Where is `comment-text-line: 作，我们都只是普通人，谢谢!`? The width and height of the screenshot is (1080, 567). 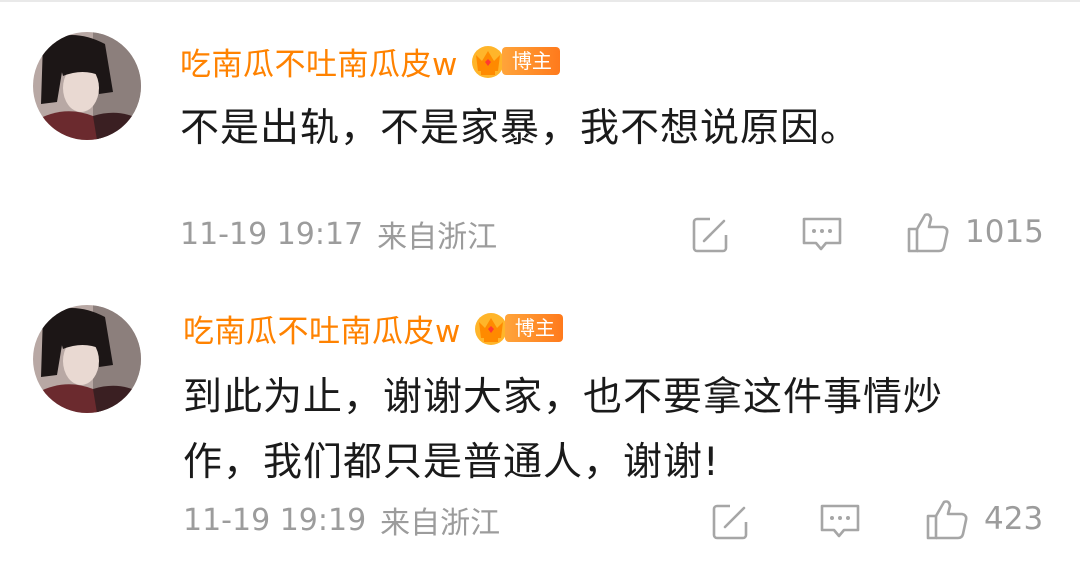
comment-text-line: 作，我们都只是普通人，谢谢! is located at coordinates (451, 462).